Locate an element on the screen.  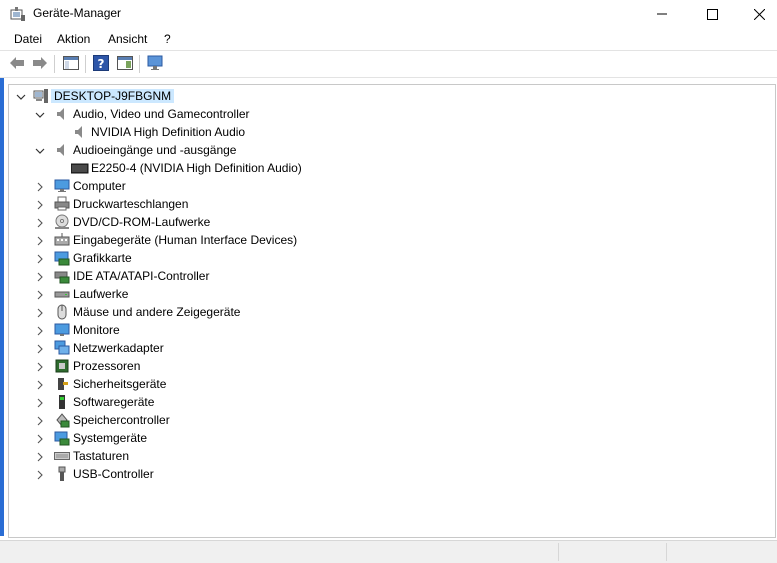
tree-device-label: E2250-4 (NVIDIA High Definition Audio) is located at coordinates (196, 168).